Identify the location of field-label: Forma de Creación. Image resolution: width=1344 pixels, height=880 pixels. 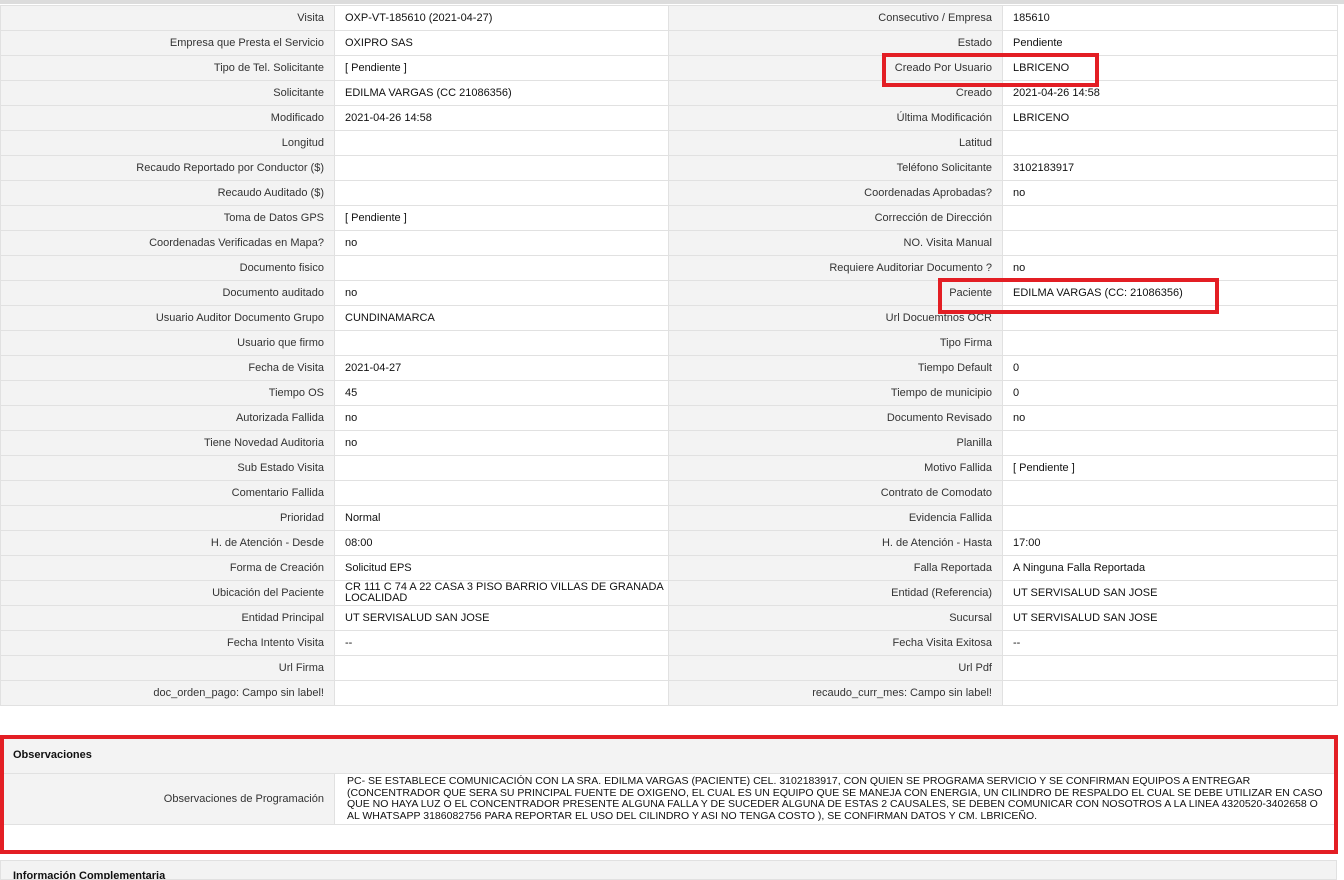
(167, 568).